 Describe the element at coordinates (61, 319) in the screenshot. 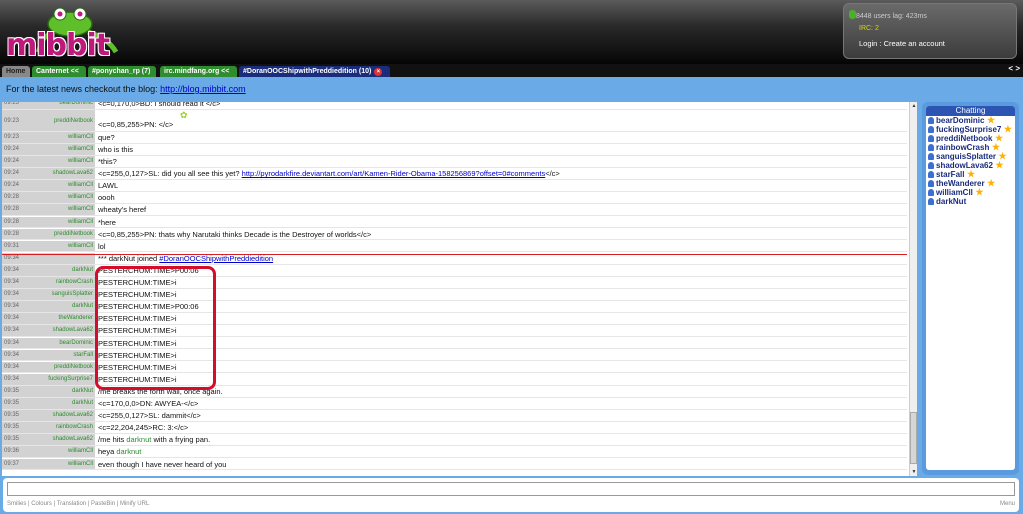

I see `nickname: theWanderer` at that location.